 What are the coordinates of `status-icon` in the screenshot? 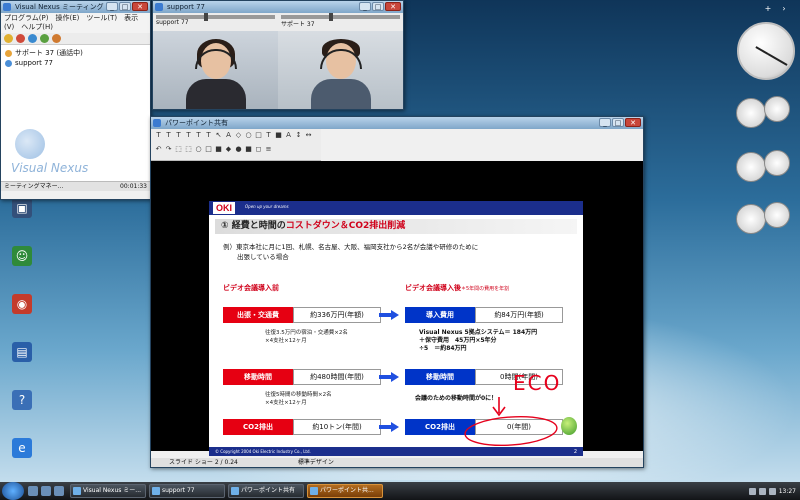 It's located at (8, 38).